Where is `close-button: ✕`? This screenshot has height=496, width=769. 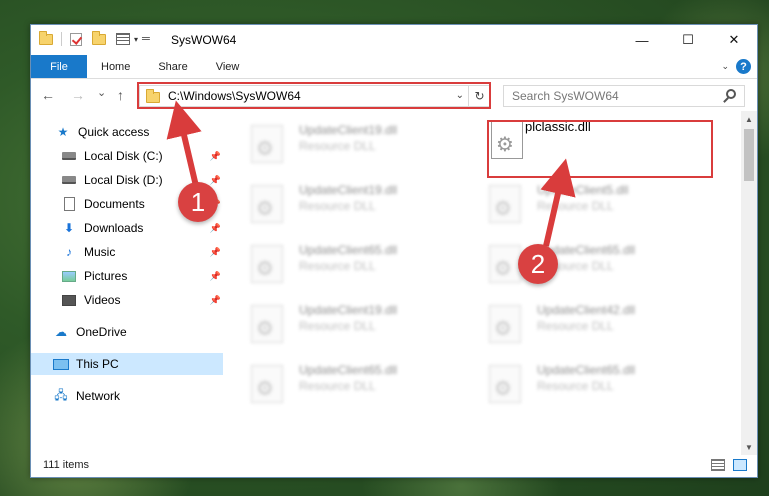 close-button: ✕ is located at coordinates (734, 40).